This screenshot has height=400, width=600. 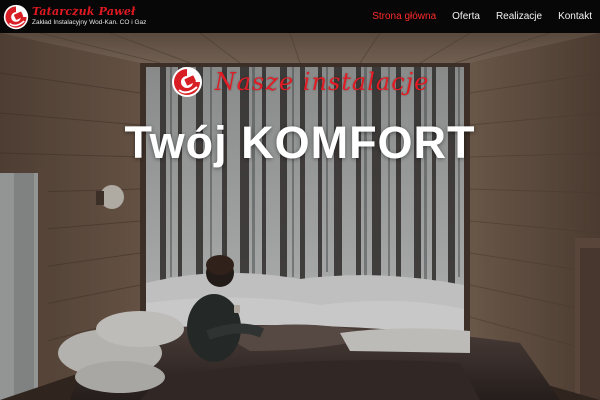 I want to click on nav-item-offer: Oferta, so click(x=466, y=16).